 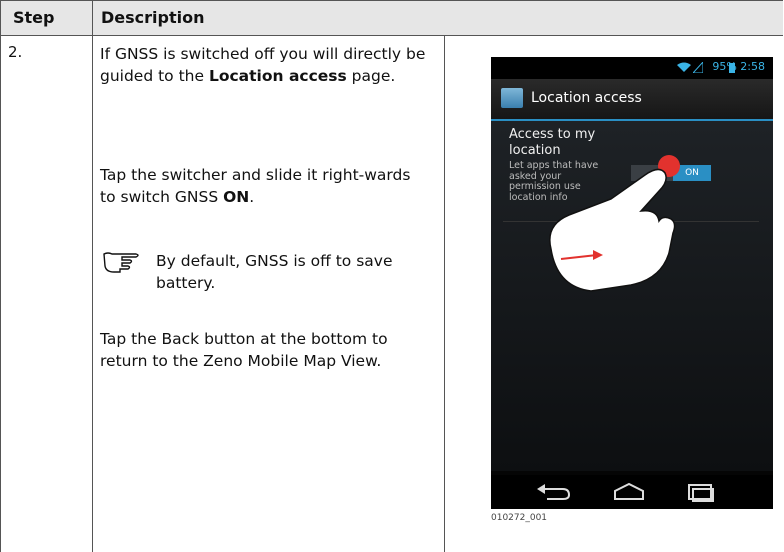 I want to click on status-bar: 95% 2:58, so click(x=632, y=68).